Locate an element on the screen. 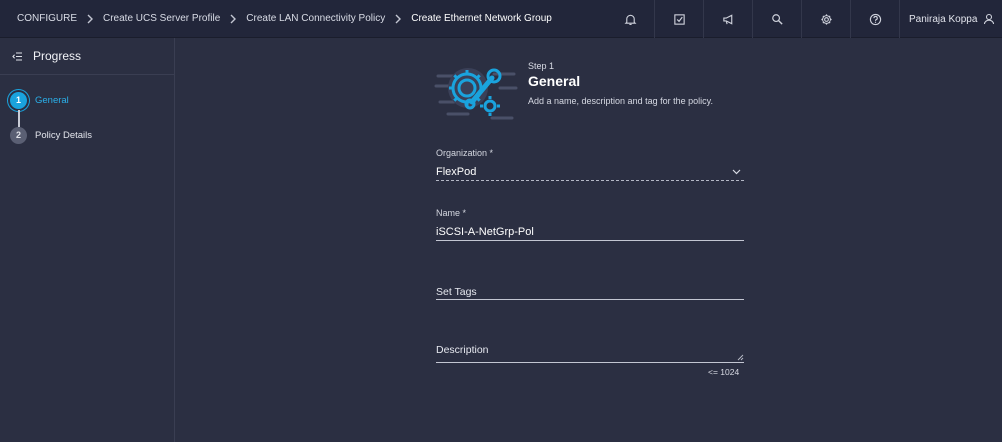  top-icon-bar is located at coordinates (753, 19).